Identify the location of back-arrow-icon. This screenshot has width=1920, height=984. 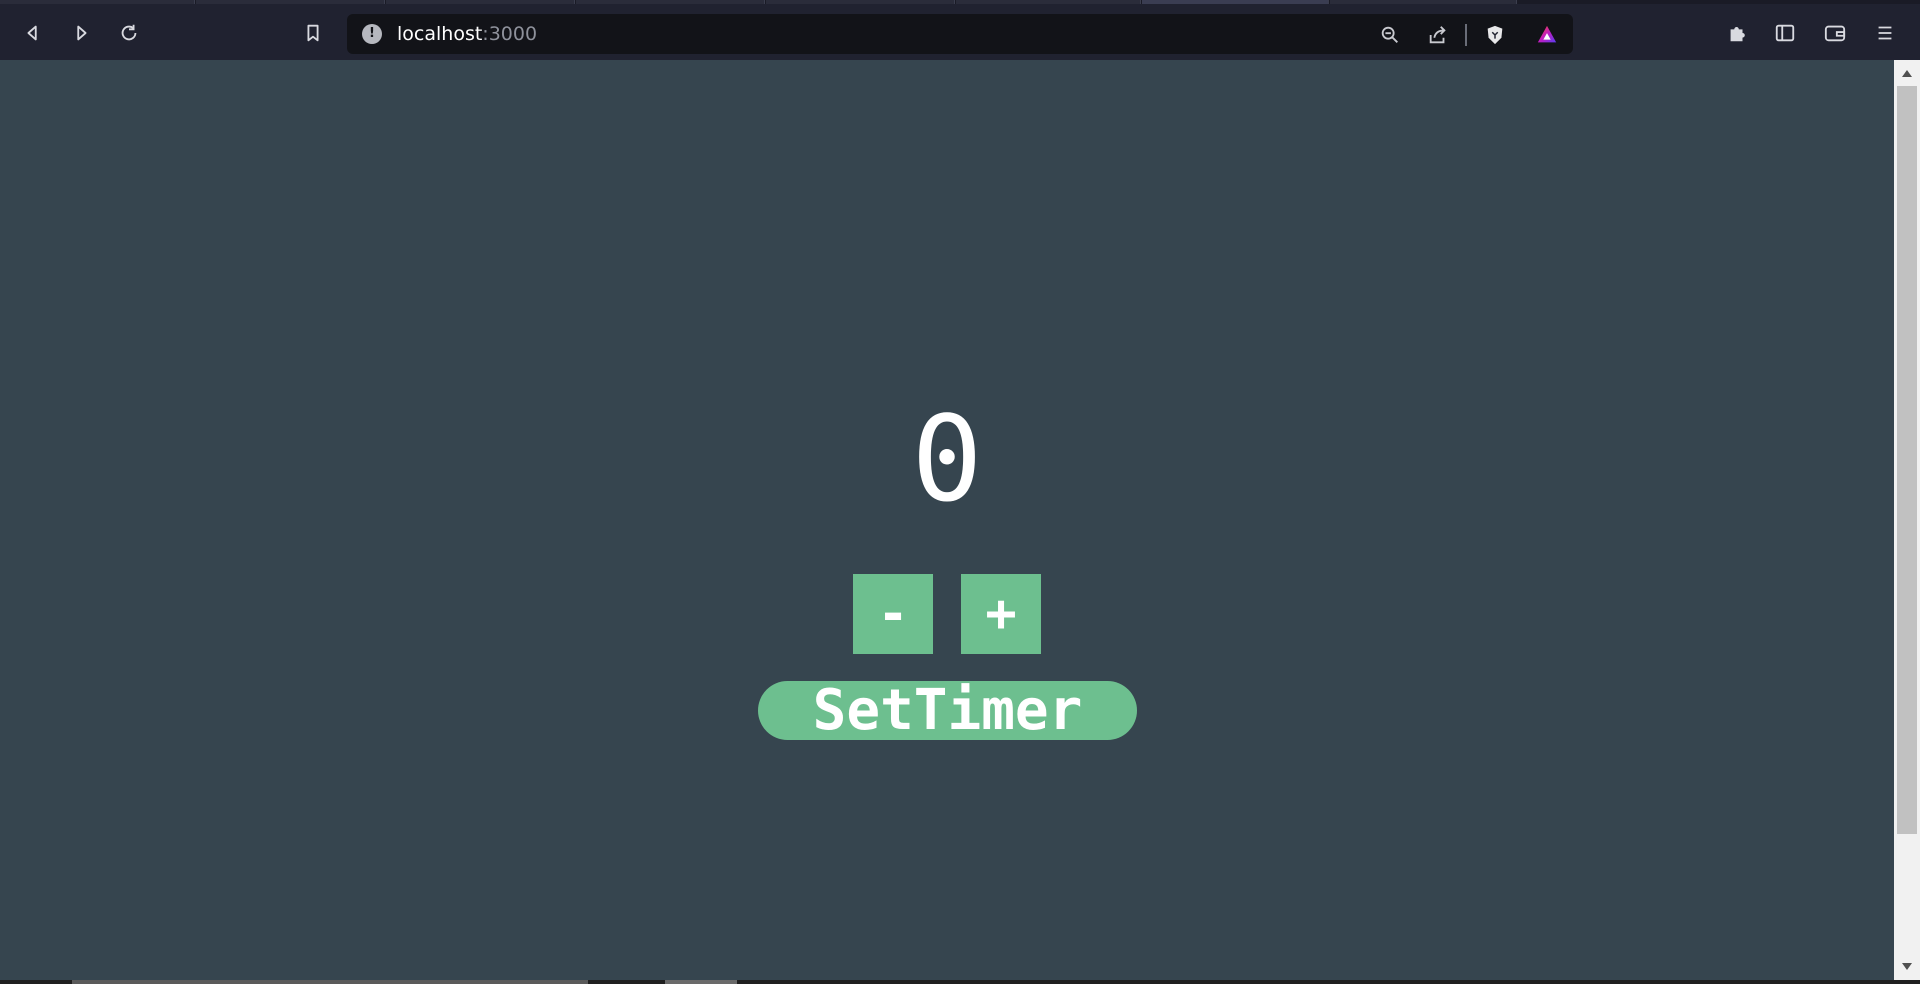
(33, 33).